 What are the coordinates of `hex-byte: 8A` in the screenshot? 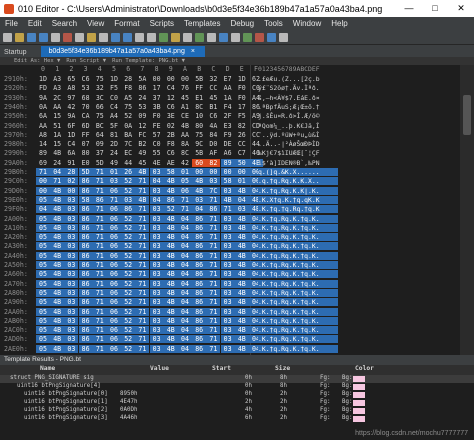 It's located at (185, 144).